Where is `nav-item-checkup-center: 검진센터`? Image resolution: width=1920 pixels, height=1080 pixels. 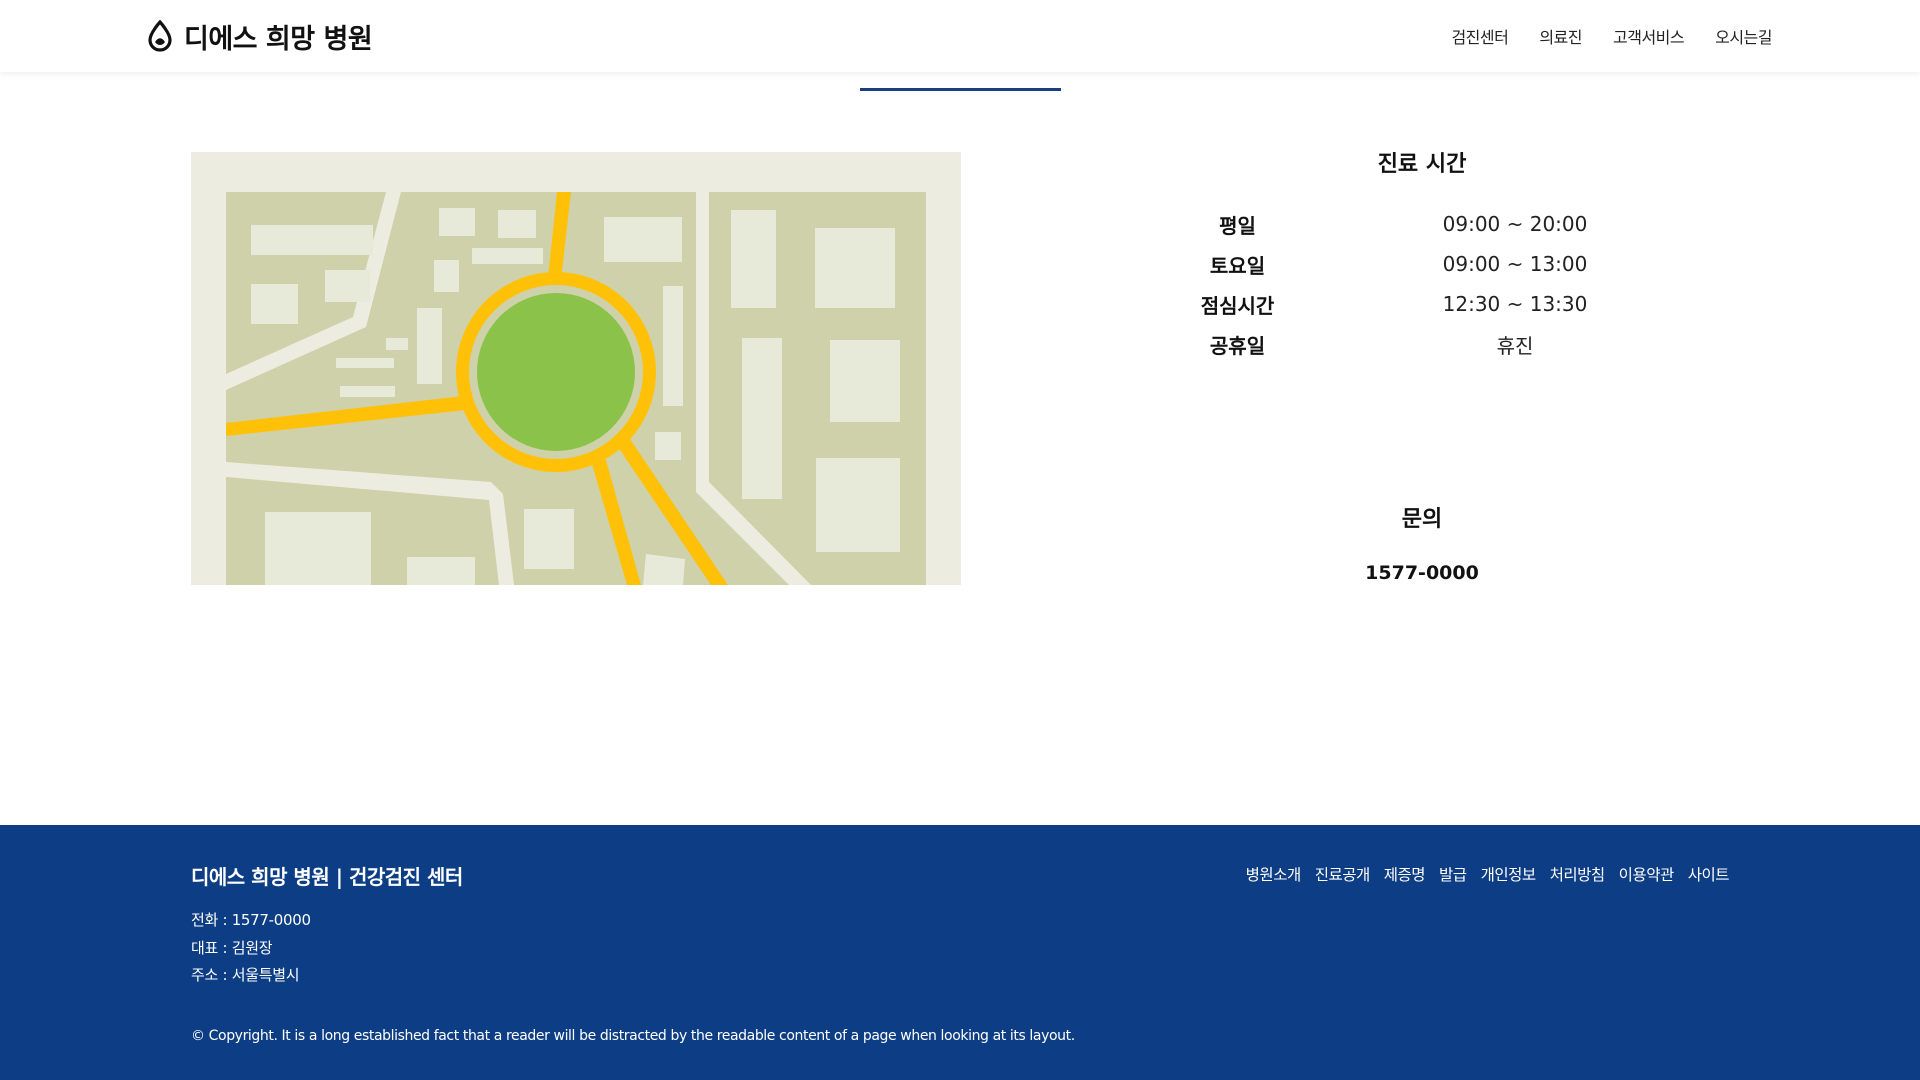 nav-item-checkup-center: 검진센터 is located at coordinates (1479, 36).